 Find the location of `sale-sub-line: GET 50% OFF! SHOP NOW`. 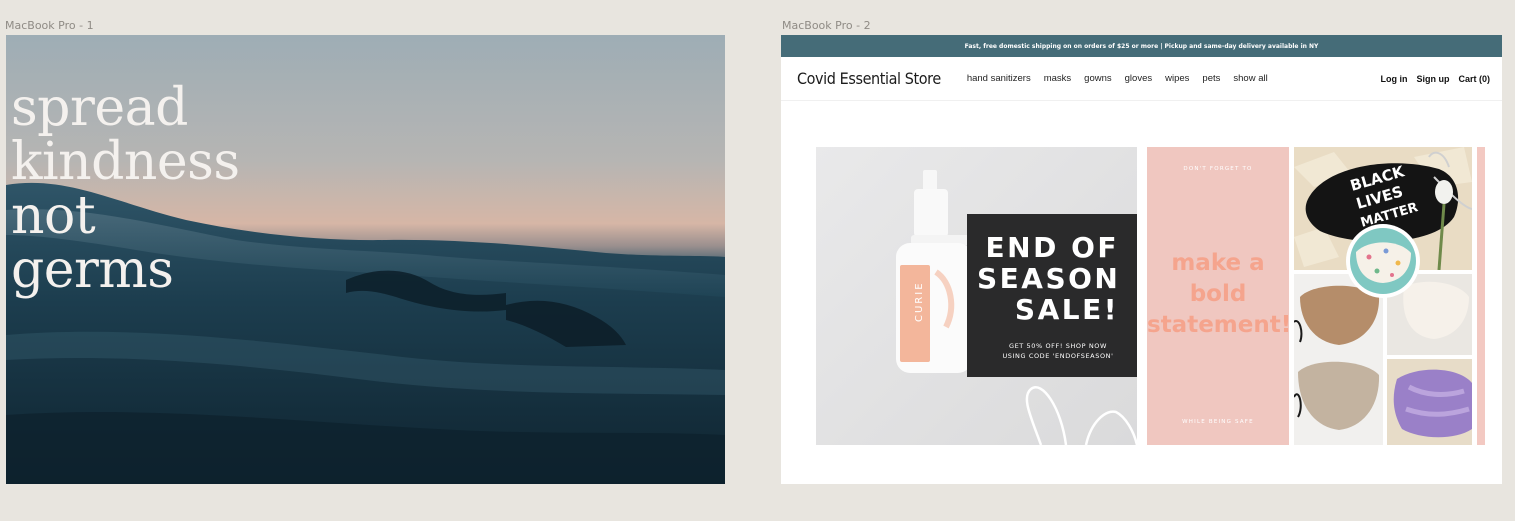

sale-sub-line: GET 50% OFF! SHOP NOW is located at coordinates (1058, 346).